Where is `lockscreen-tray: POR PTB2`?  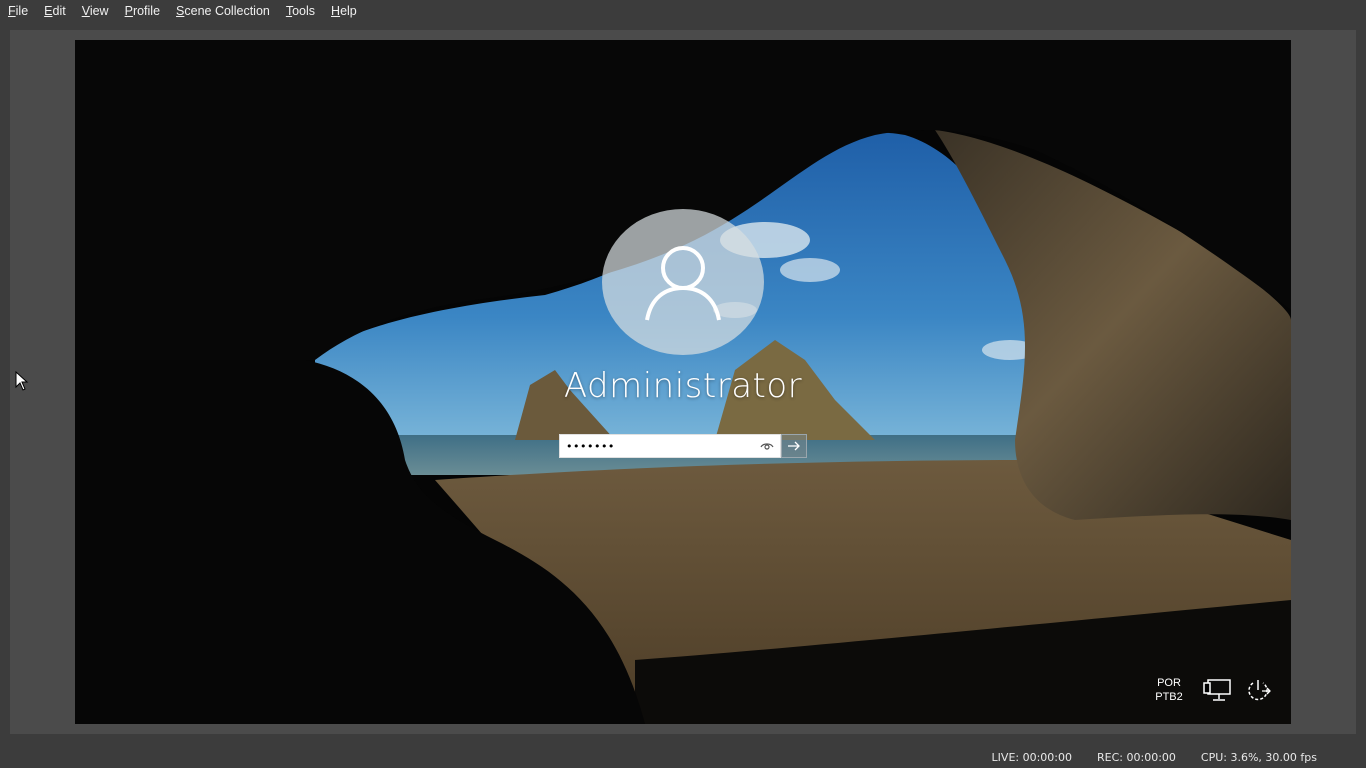
lockscreen-tray: POR PTB2 is located at coordinates (1209, 690).